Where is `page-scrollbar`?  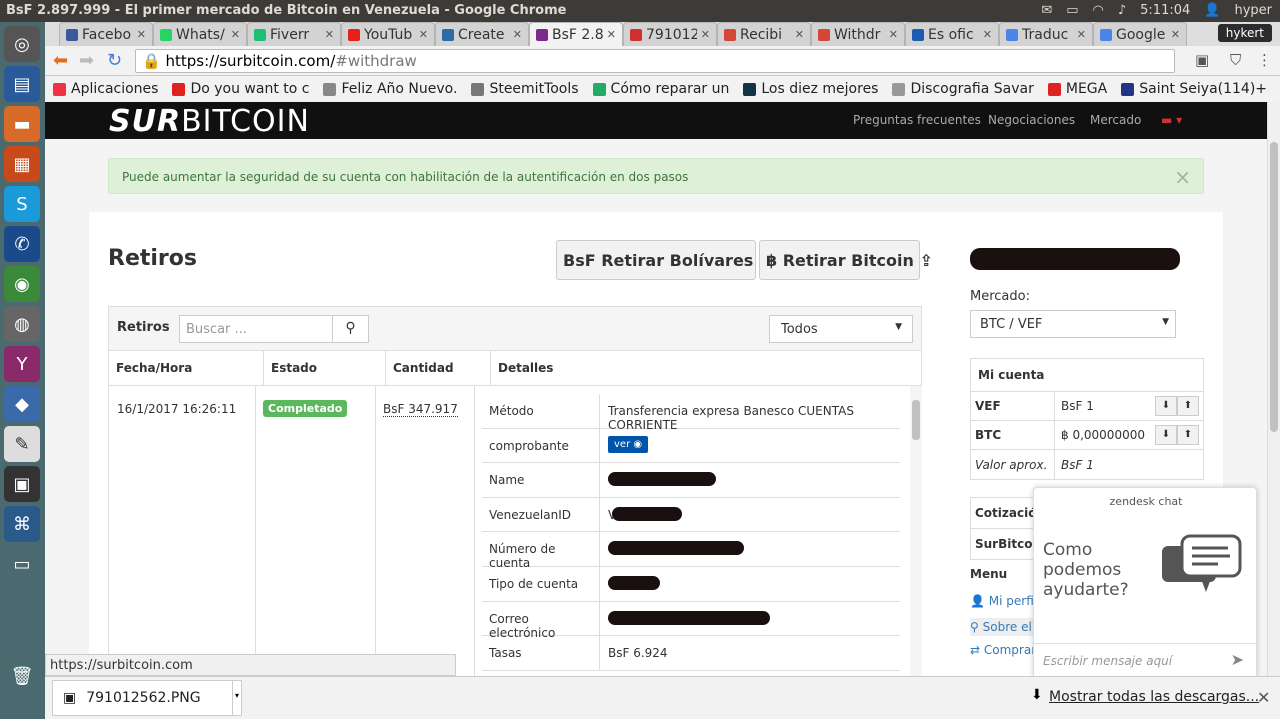
page-scrollbar is located at coordinates (1273, 389).